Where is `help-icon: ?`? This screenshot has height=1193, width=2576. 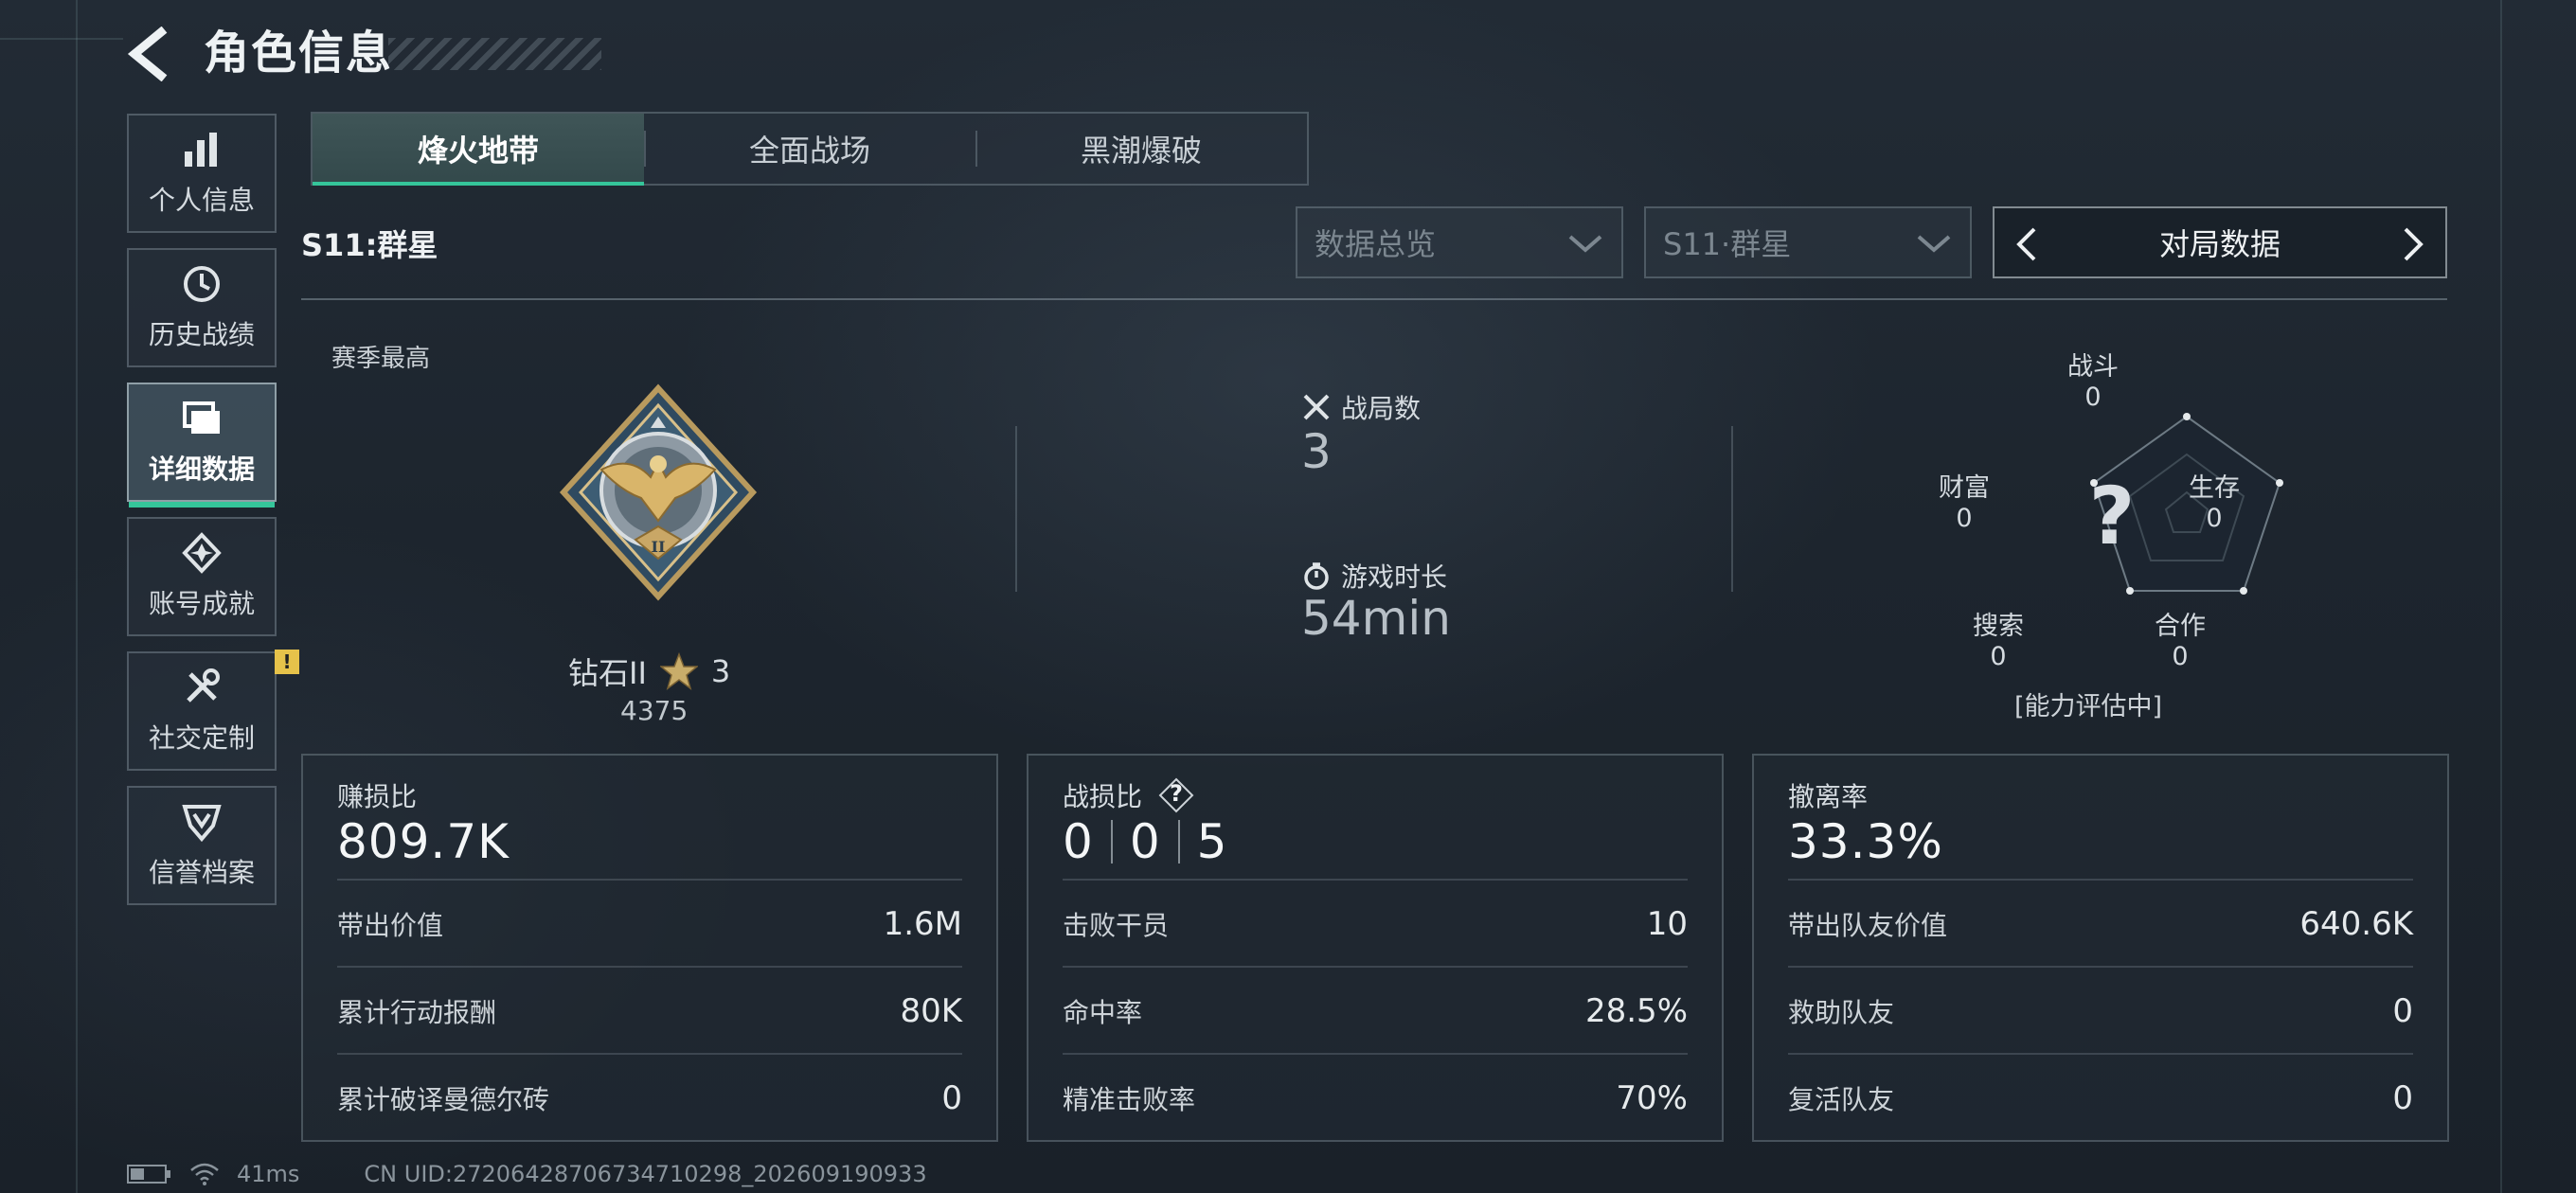
help-icon: ? is located at coordinates (1176, 795).